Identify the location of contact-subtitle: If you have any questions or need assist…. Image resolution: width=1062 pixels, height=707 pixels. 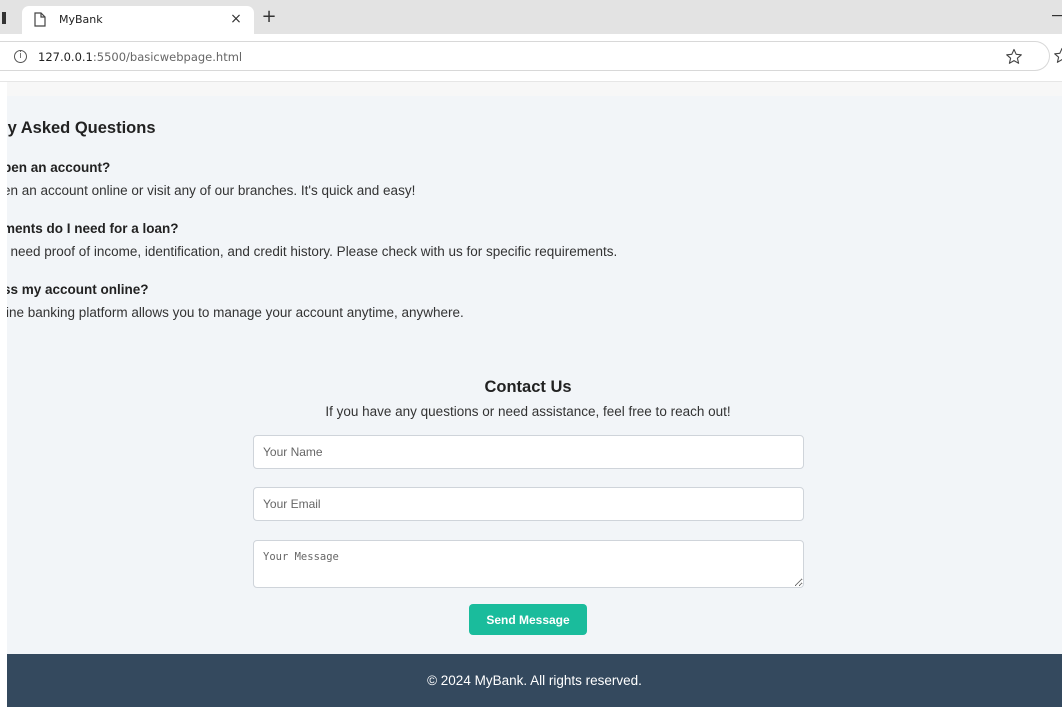
(528, 411).